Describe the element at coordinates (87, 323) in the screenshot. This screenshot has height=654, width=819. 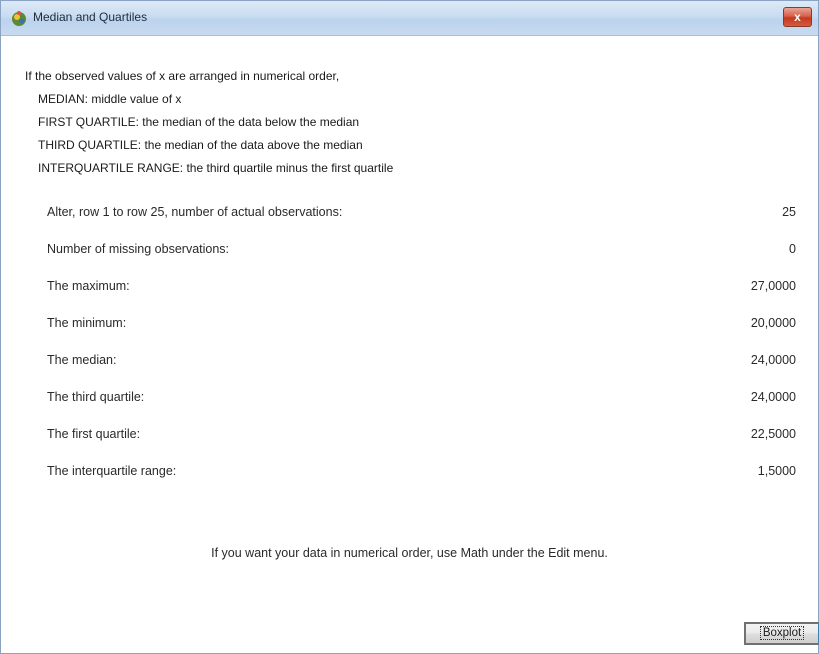
I see `stat-label-minimum: The minimum:` at that location.